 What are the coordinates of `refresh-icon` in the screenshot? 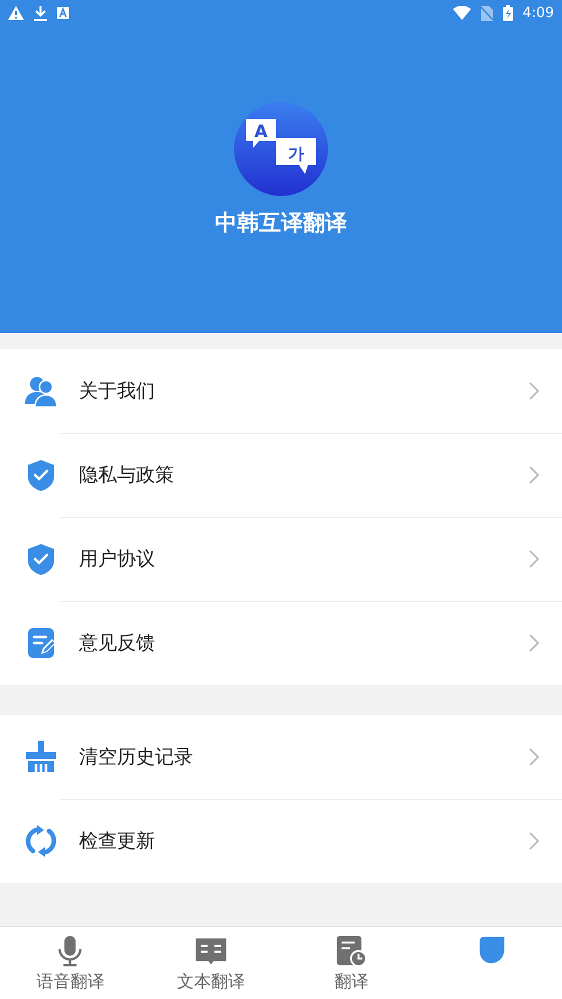 It's located at (41, 841).